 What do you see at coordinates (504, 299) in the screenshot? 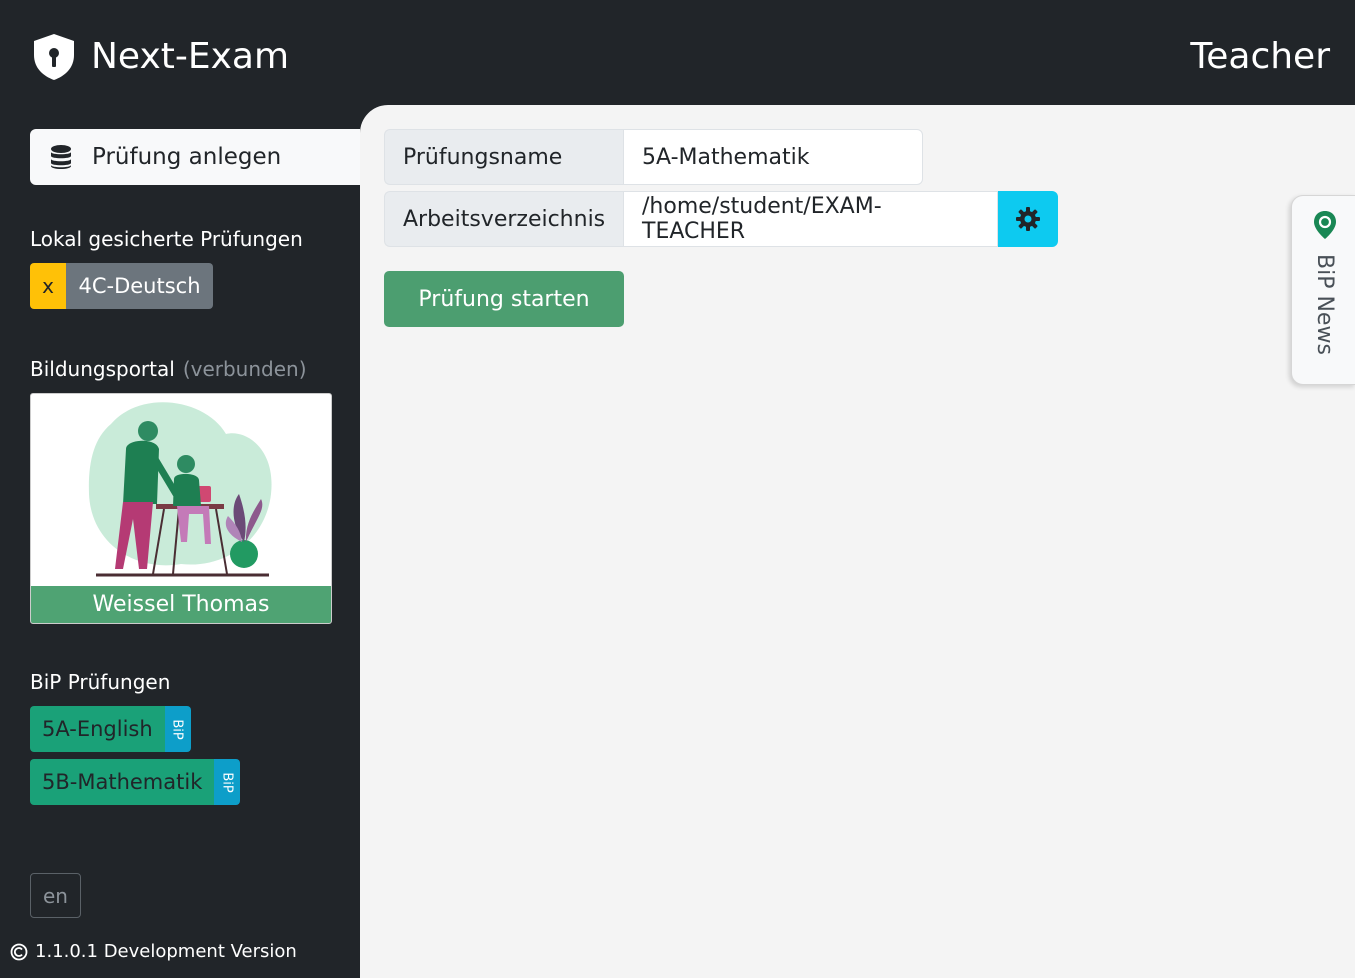
I see `start-exam-button: Prüfung starten` at bounding box center [504, 299].